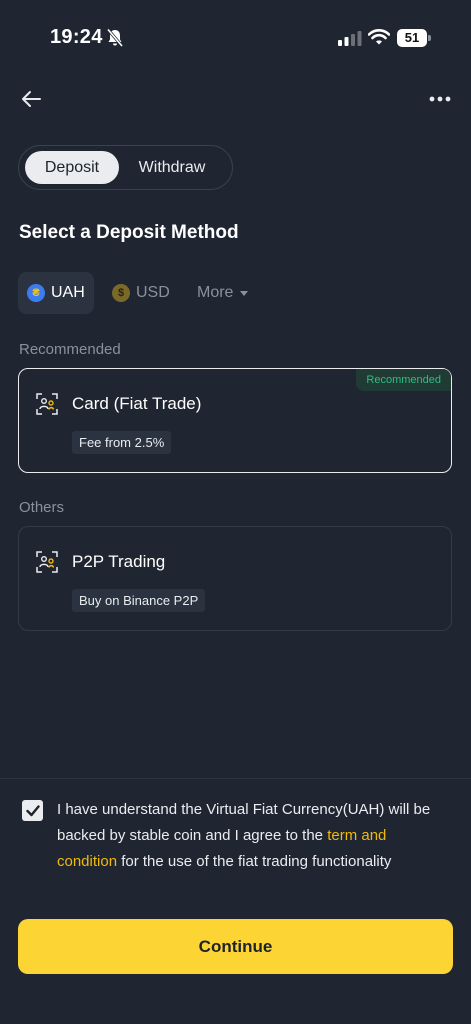  Describe the element at coordinates (172, 167) in the screenshot. I see `tab-withdraw: Withdraw` at that location.